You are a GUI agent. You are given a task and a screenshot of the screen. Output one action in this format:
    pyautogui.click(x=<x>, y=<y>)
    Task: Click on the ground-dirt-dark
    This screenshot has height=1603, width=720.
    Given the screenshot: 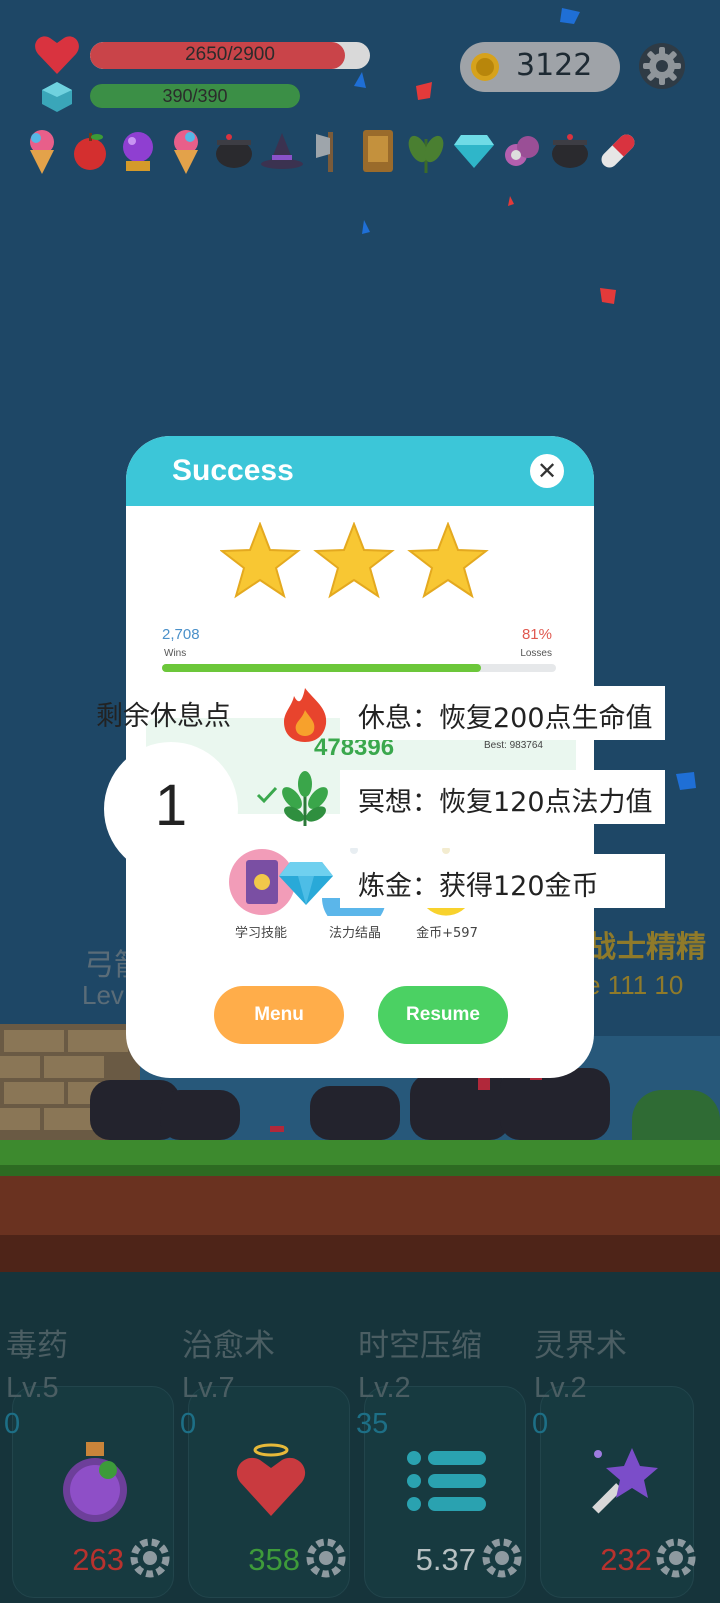 What is the action you would take?
    pyautogui.click(x=360, y=1254)
    